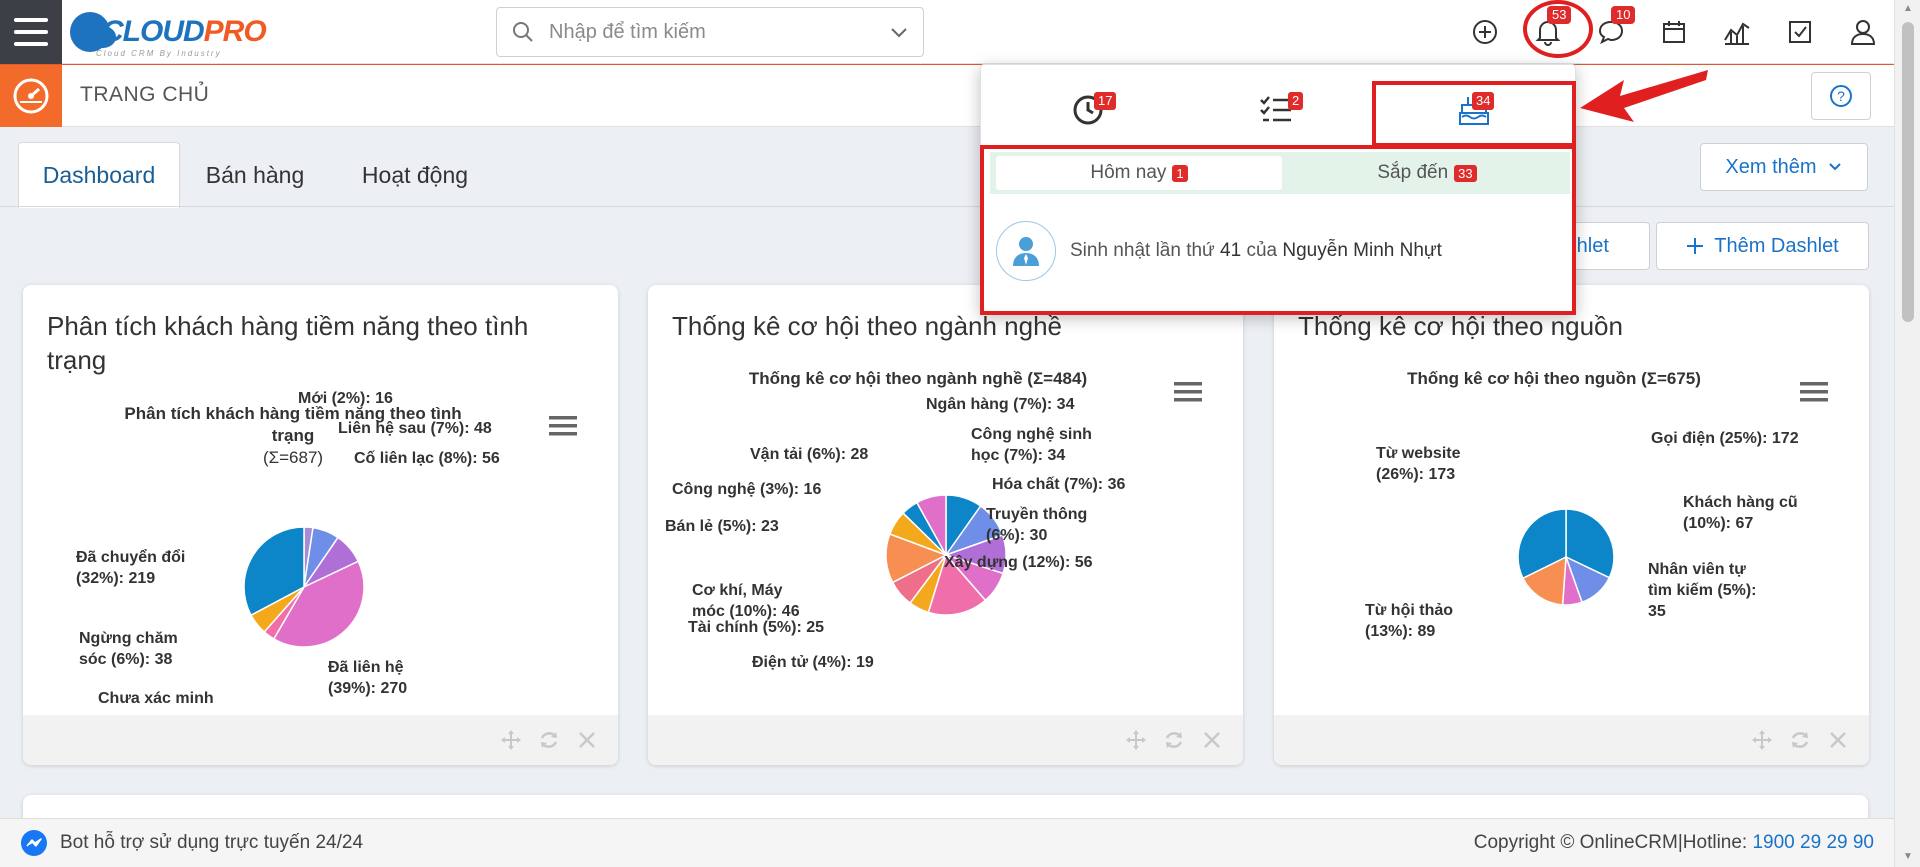 This screenshot has height=867, width=1920. I want to click on pie-data-label: Cố liên lạc (8%): 56, so click(427, 458).